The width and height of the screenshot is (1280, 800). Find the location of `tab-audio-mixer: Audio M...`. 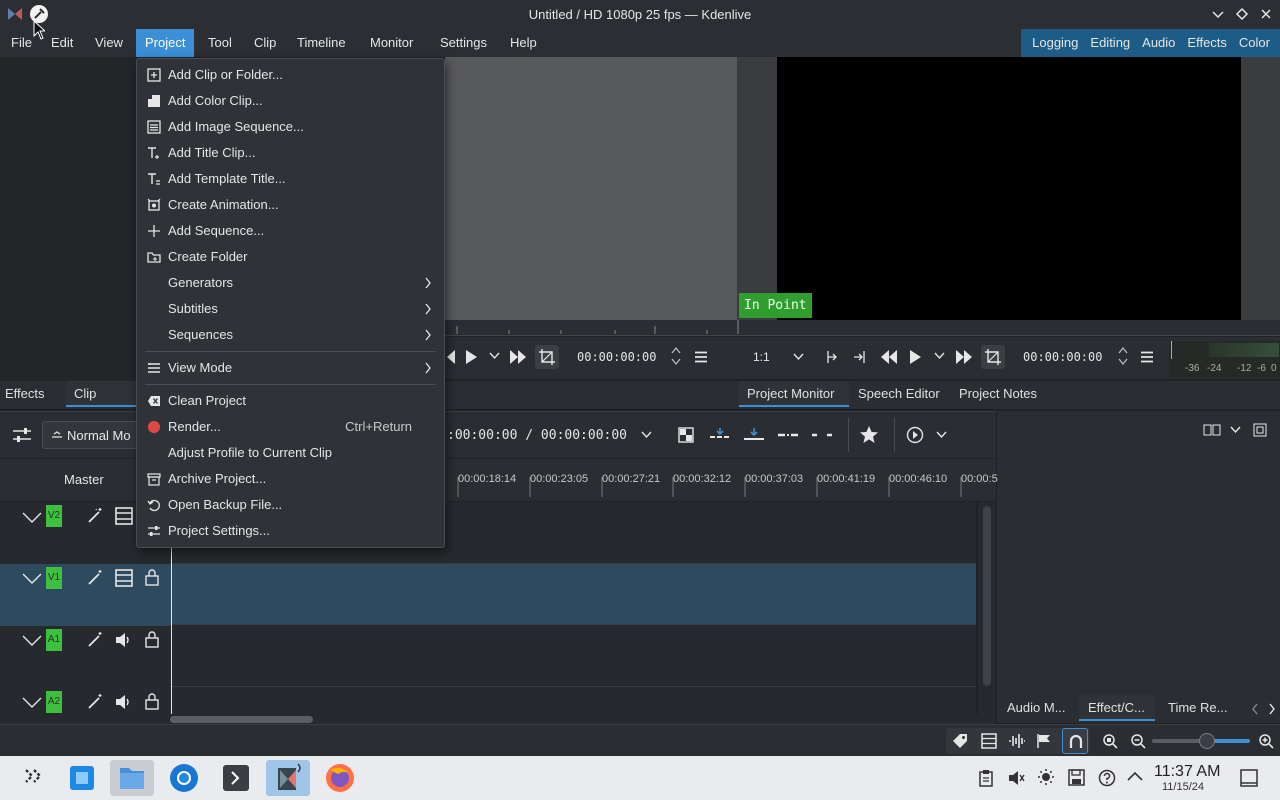

tab-audio-mixer: Audio M... is located at coordinates (1036, 708).